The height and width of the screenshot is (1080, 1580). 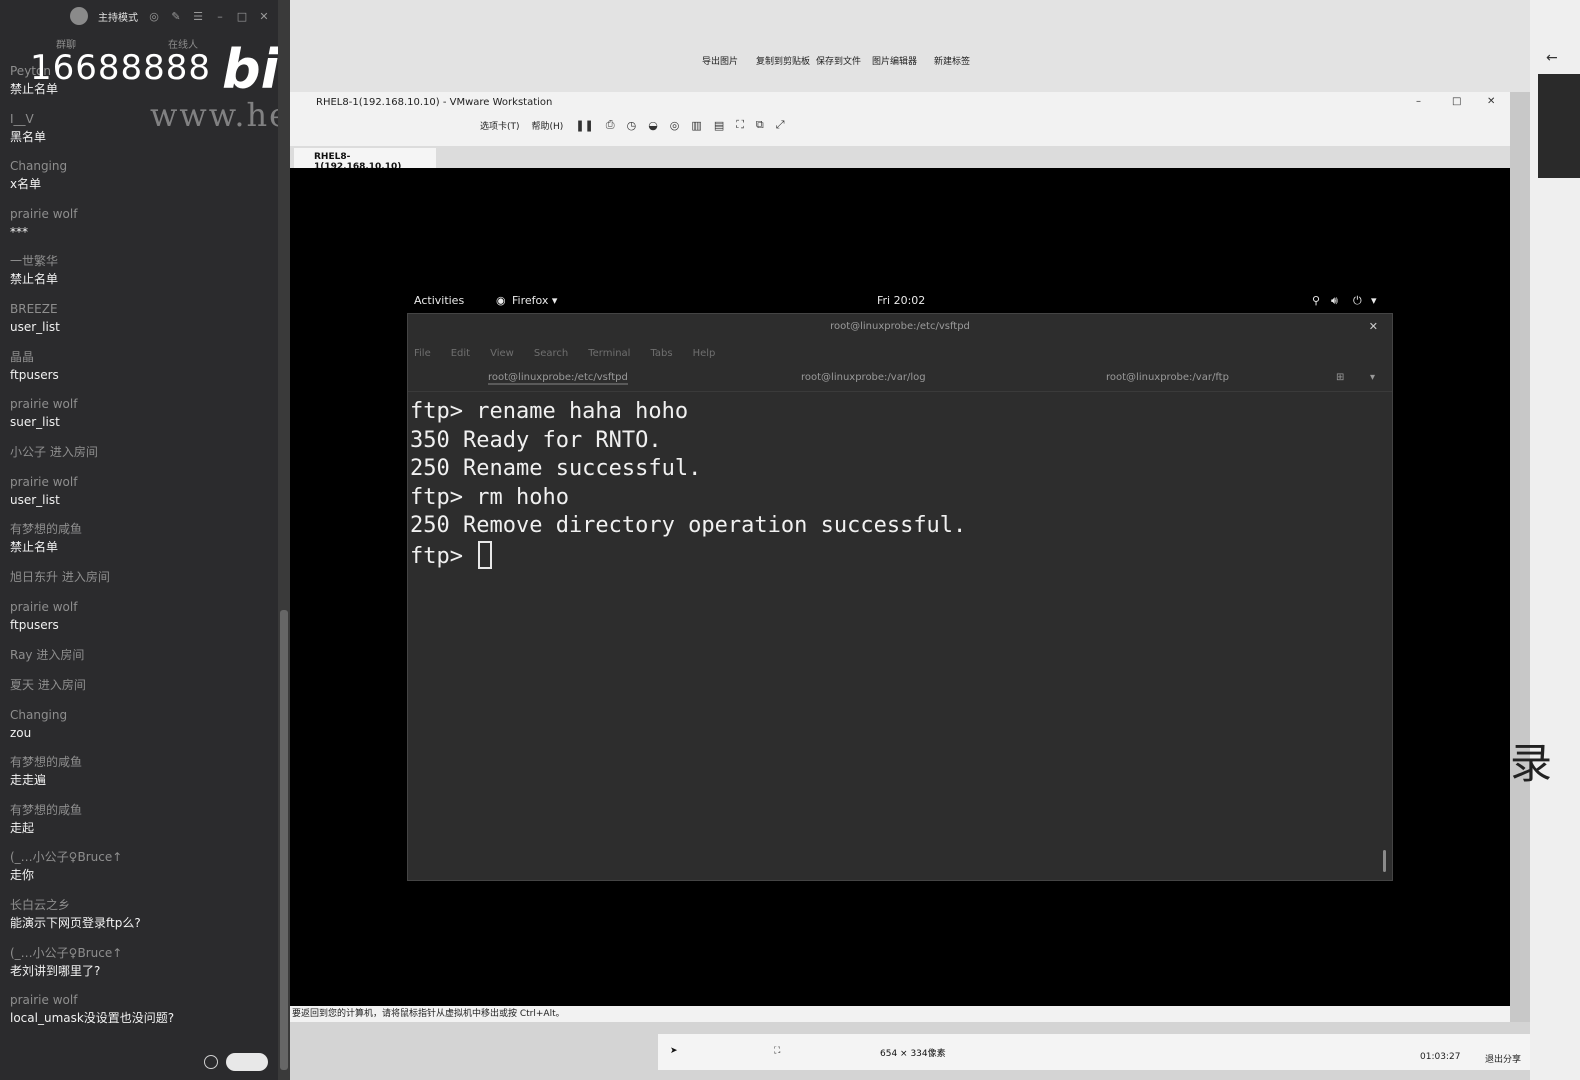 What do you see at coordinates (740, 125) in the screenshot?
I see `fullscreen-icon: ⛶` at bounding box center [740, 125].